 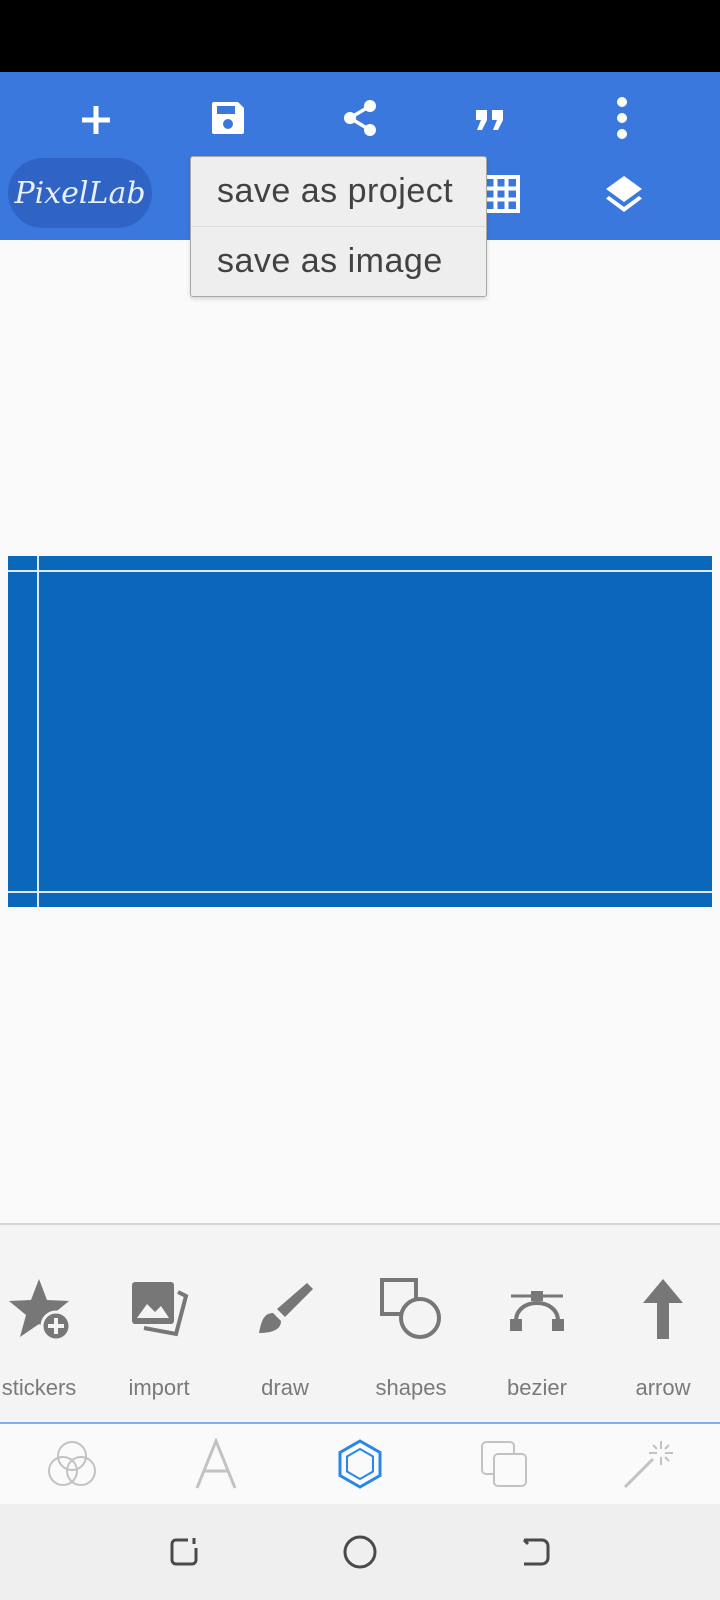 I want to click on share-icon, so click(x=360, y=118).